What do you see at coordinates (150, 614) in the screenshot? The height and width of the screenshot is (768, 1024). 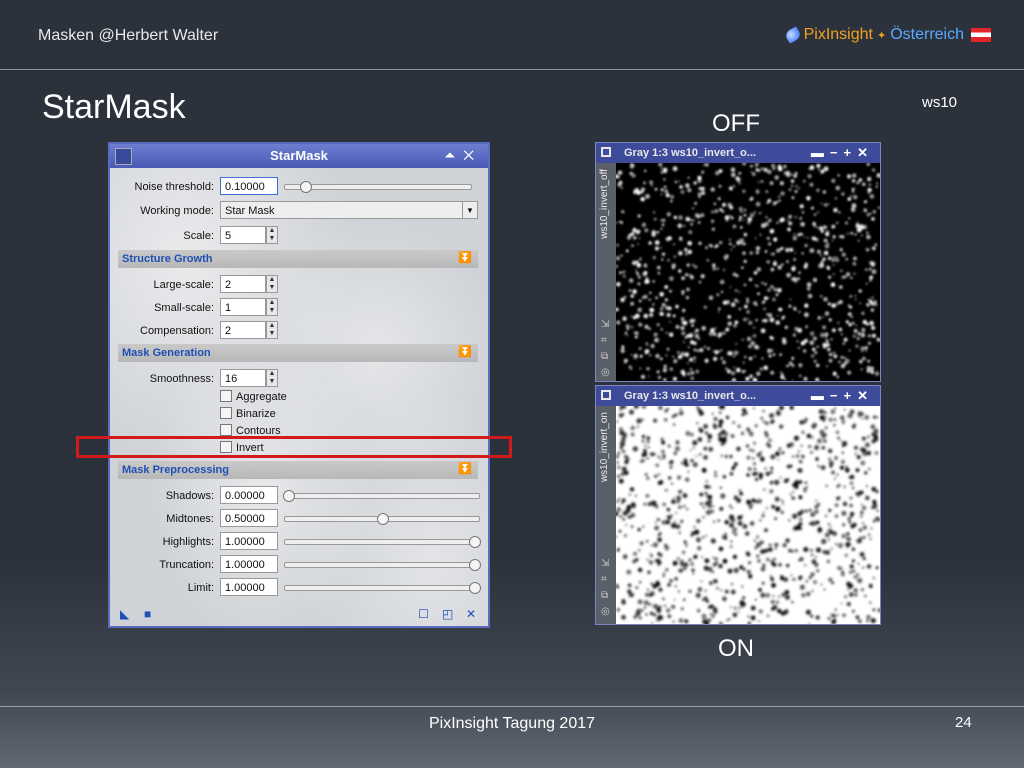 I see `apply-icon: ■` at bounding box center [150, 614].